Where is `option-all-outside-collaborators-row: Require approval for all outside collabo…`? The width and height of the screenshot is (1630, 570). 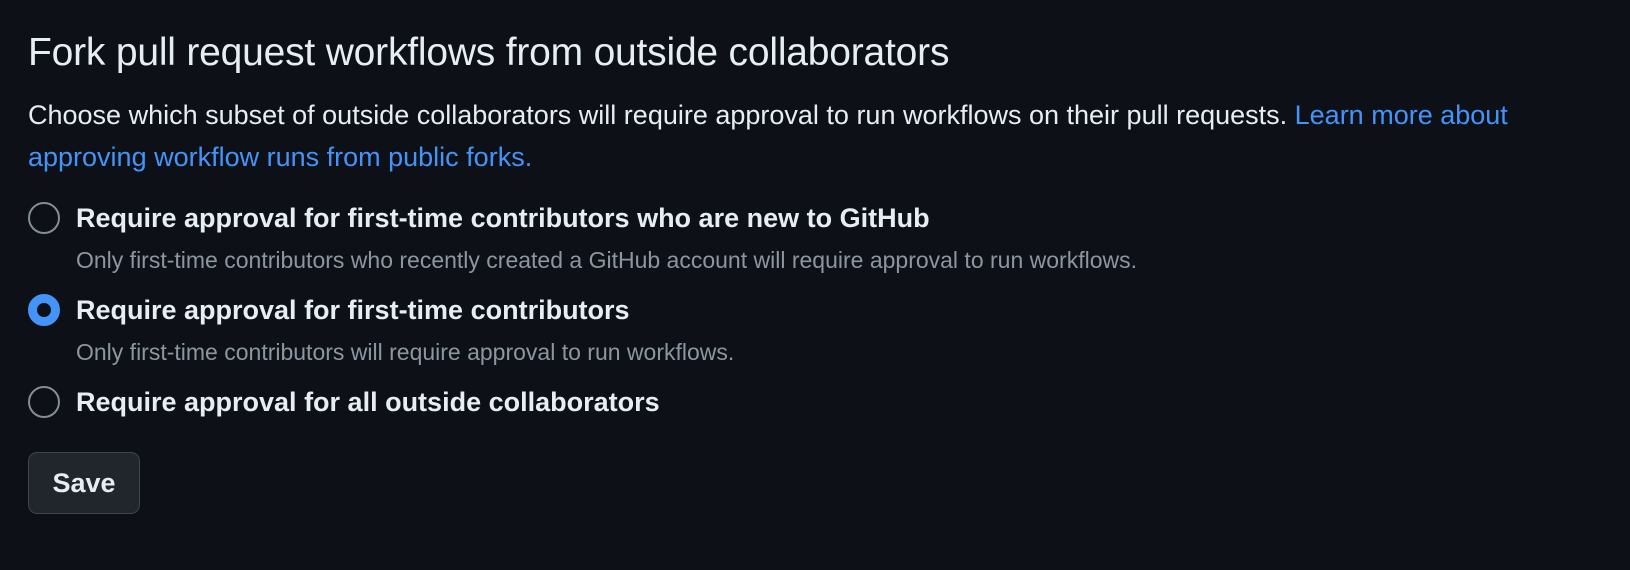
option-all-outside-collaborators-row: Require approval for all outside collabo… is located at coordinates (815, 402).